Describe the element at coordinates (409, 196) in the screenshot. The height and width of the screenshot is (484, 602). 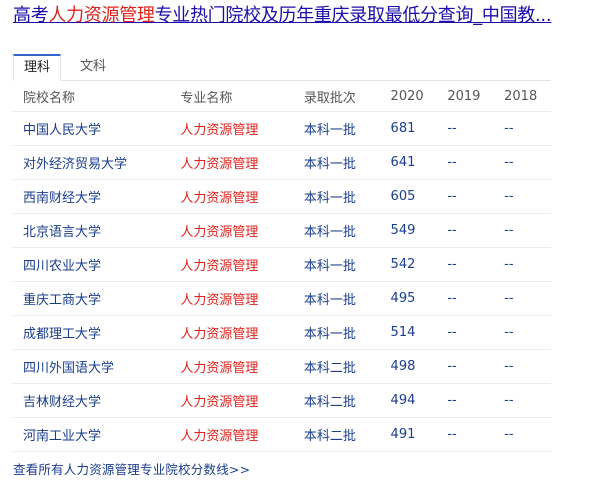
I see `score-2020-cell: 605` at that location.